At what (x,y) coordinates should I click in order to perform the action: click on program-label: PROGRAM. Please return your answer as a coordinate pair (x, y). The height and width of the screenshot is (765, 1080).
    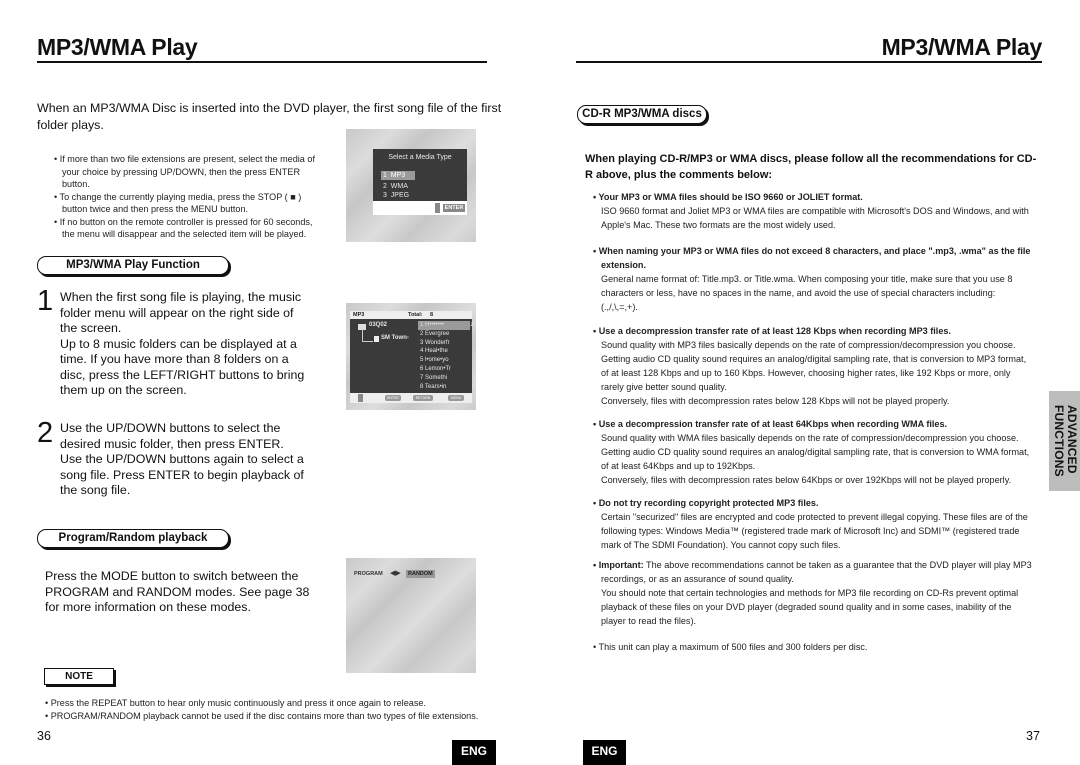
    Looking at the image, I should click on (368, 574).